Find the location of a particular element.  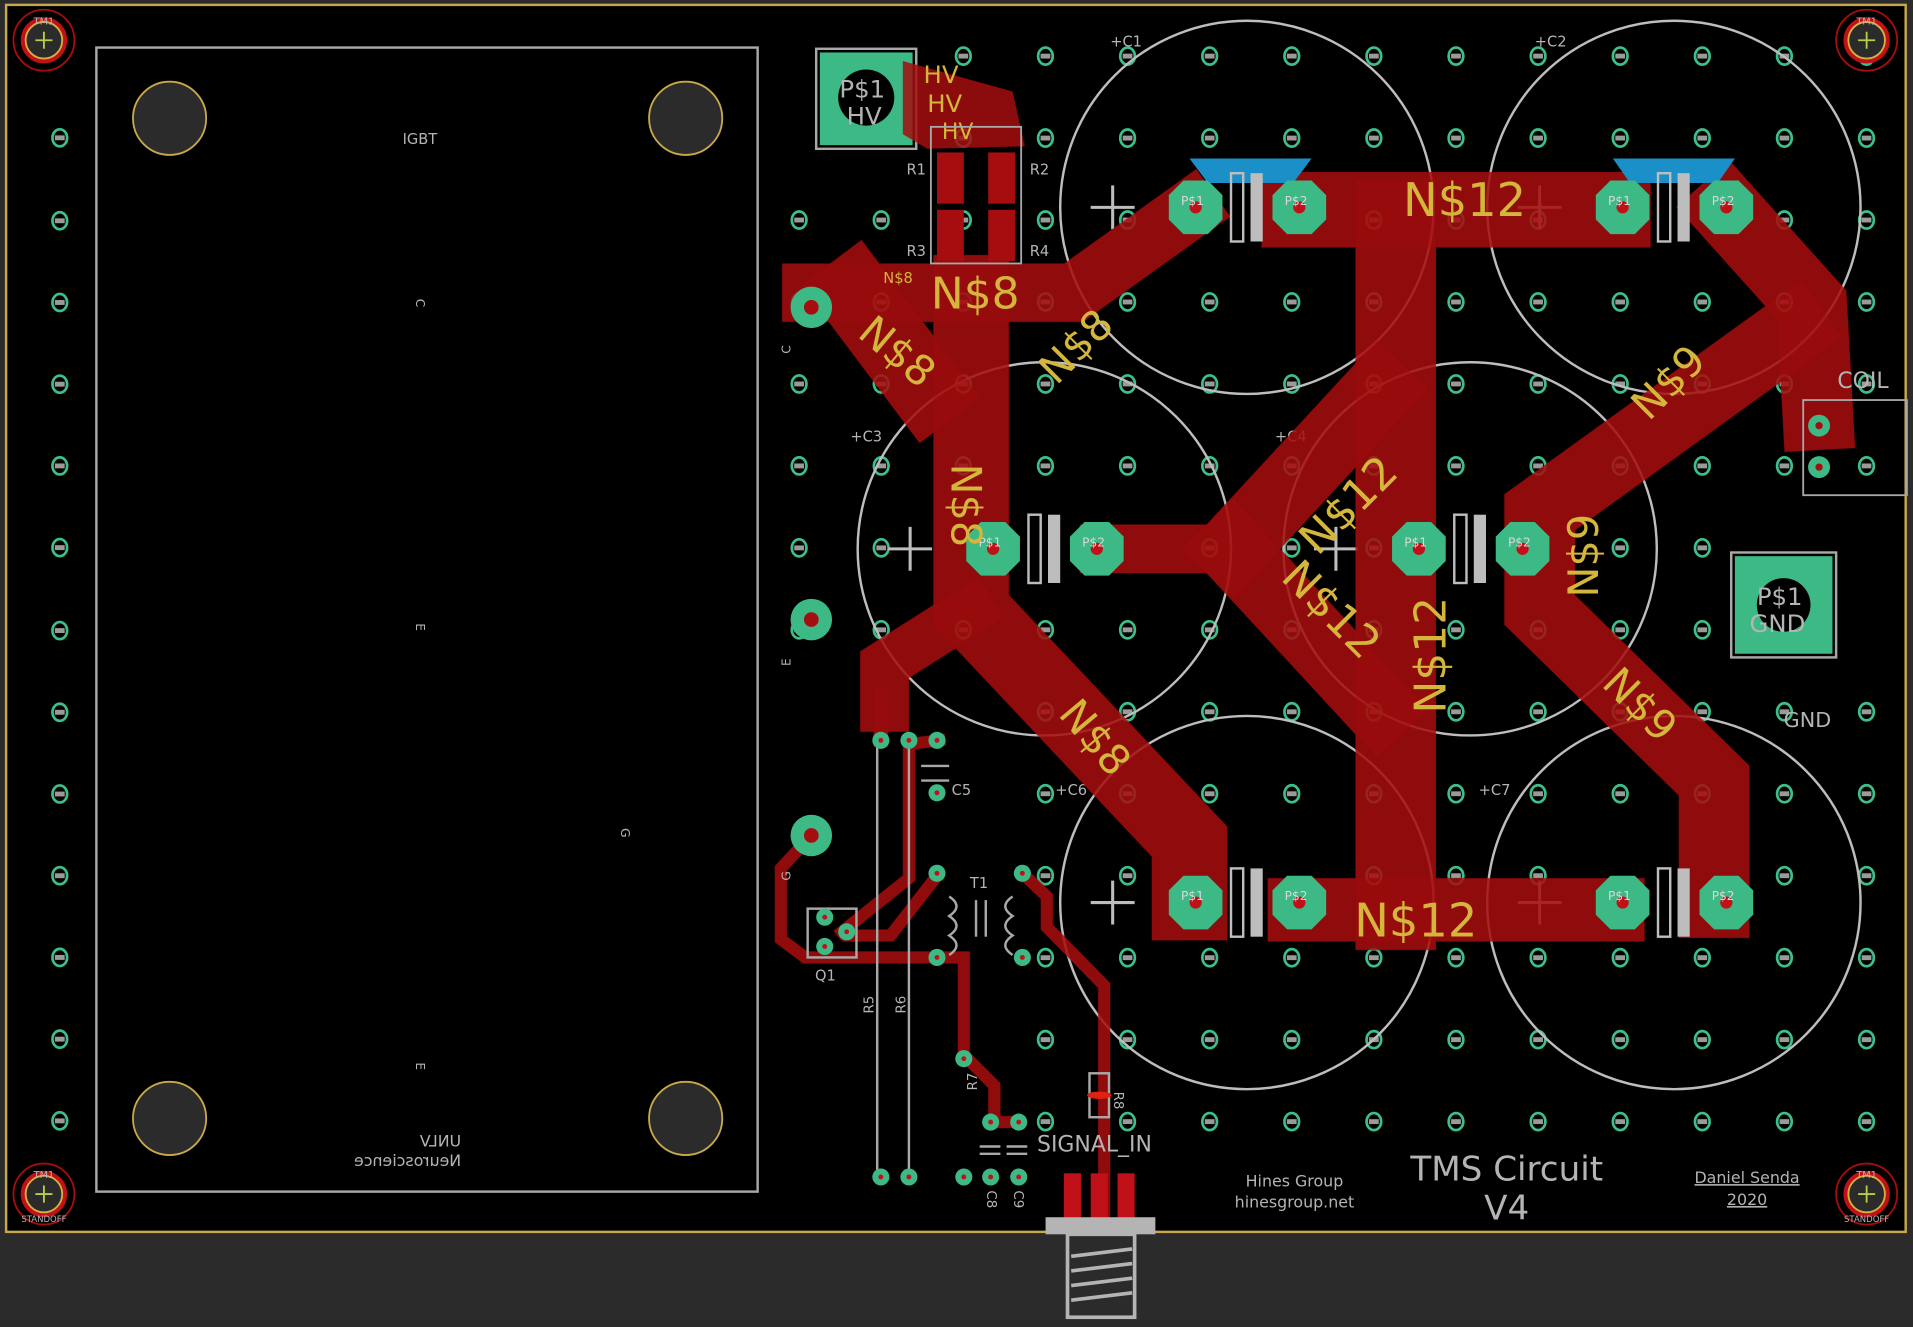

net-label-n8-small: N$8 is located at coordinates (898, 278).